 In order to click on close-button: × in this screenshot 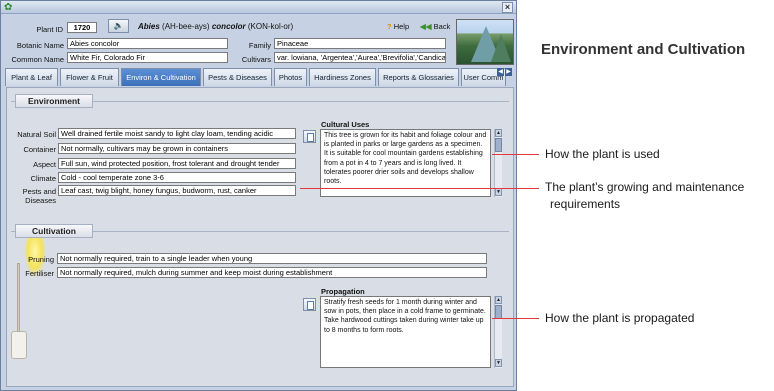, I will do `click(507, 7)`.